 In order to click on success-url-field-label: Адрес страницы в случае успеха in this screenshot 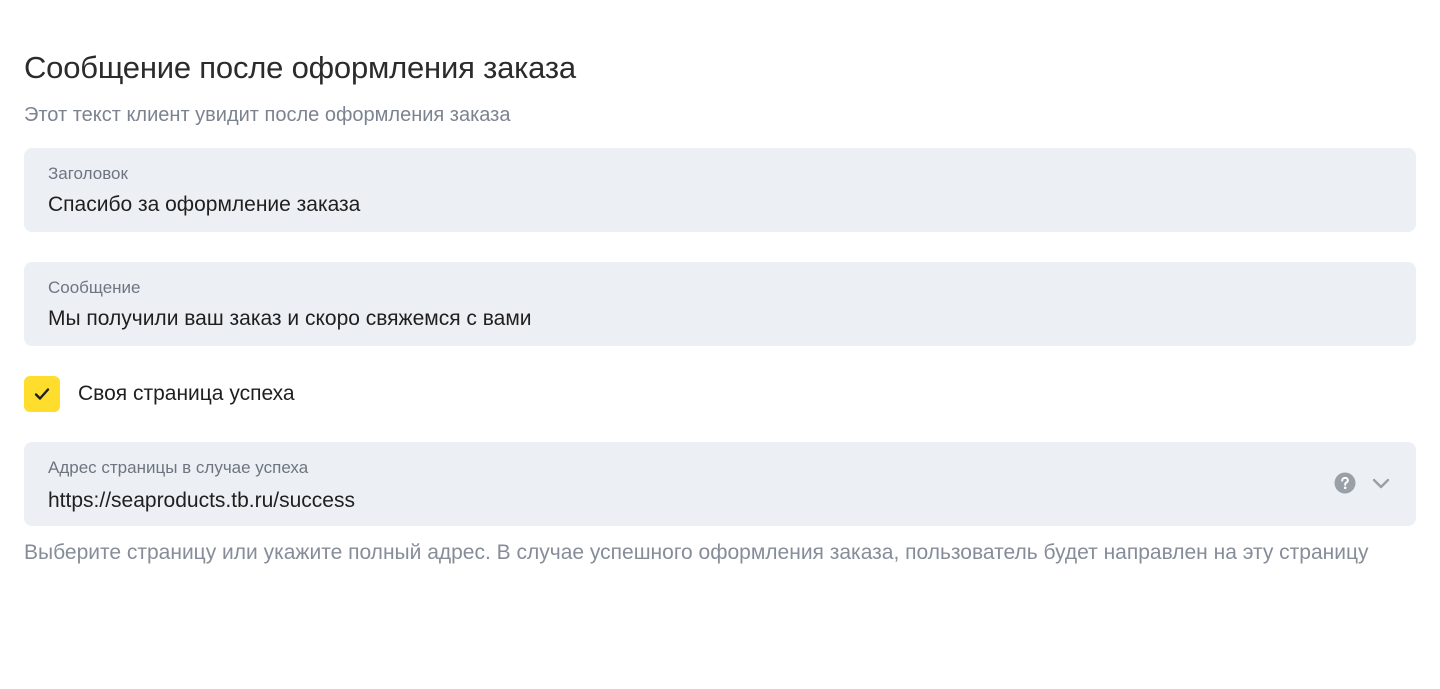, I will do `click(178, 467)`.